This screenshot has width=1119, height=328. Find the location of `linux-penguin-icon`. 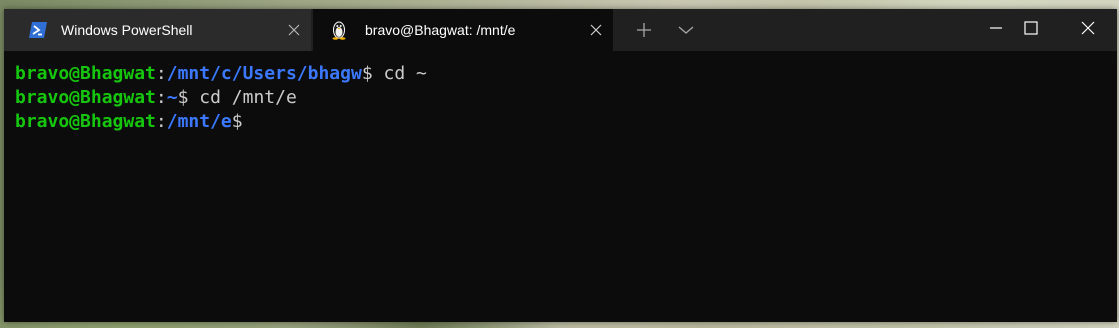

linux-penguin-icon is located at coordinates (339, 30).